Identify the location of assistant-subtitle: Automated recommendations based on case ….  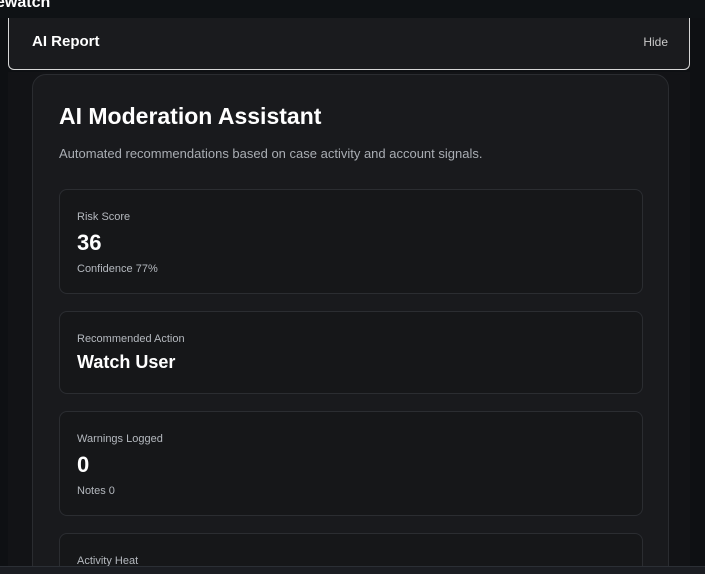
(271, 153).